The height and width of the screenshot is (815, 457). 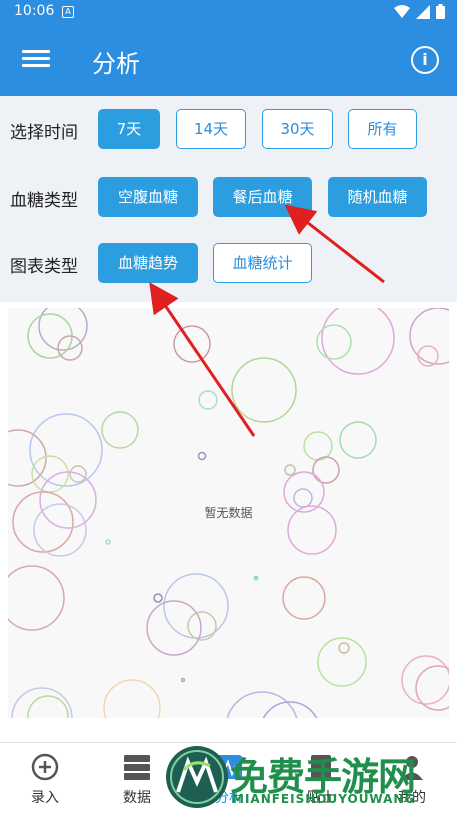 I want to click on info-icon: i, so click(x=425, y=60).